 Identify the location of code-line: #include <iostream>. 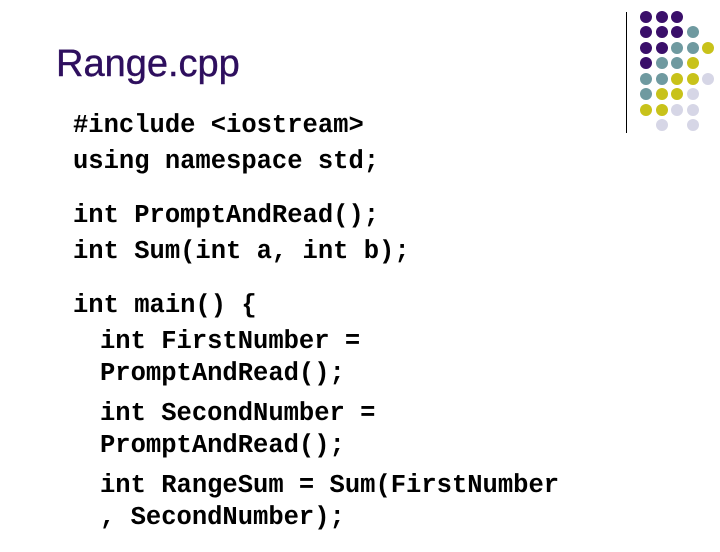
(218, 125).